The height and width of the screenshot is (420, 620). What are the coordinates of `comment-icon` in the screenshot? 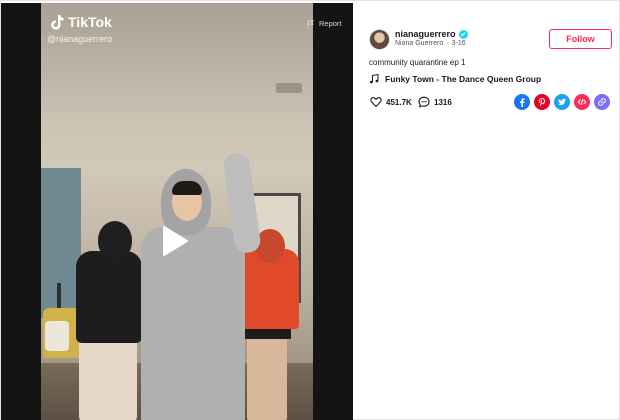 It's located at (424, 102).